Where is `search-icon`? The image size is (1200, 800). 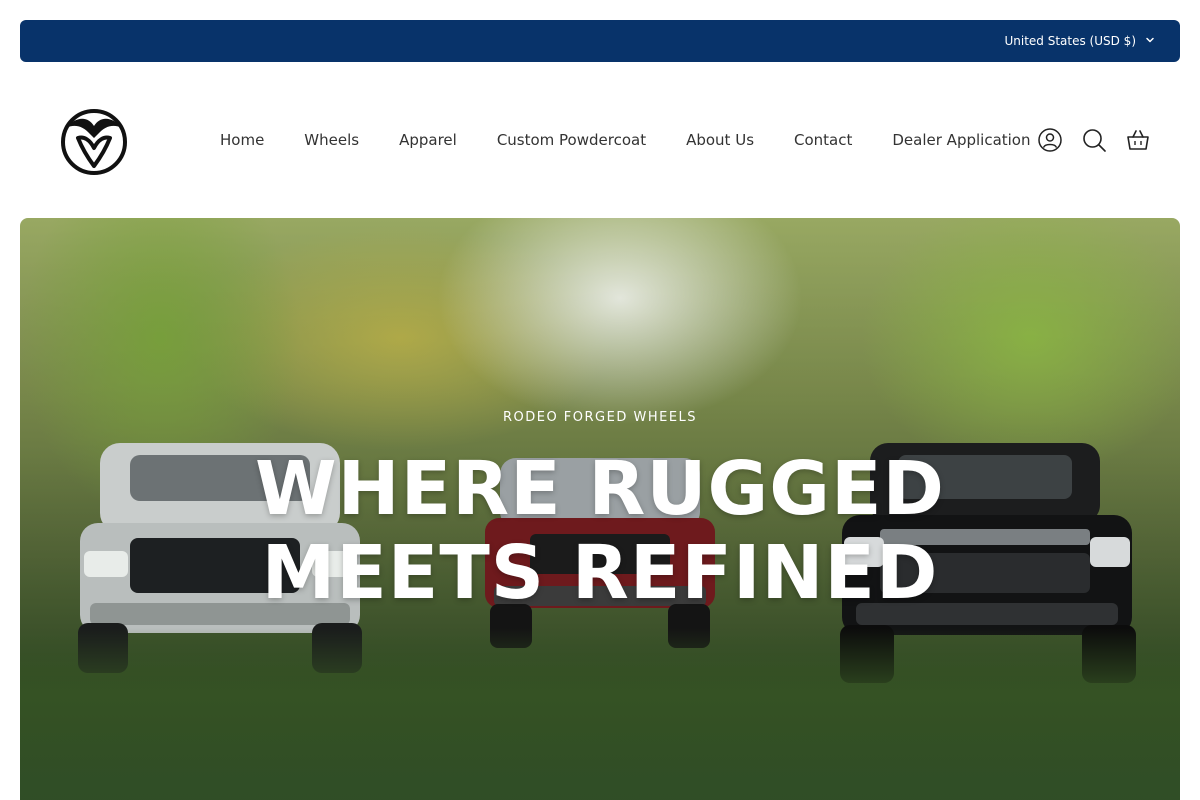
search-icon is located at coordinates (1094, 140).